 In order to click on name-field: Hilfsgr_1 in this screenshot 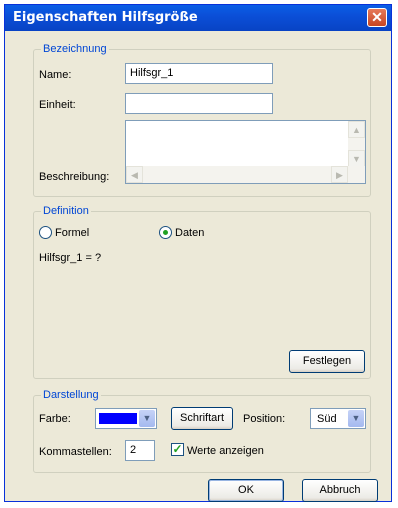, I will do `click(199, 73)`.